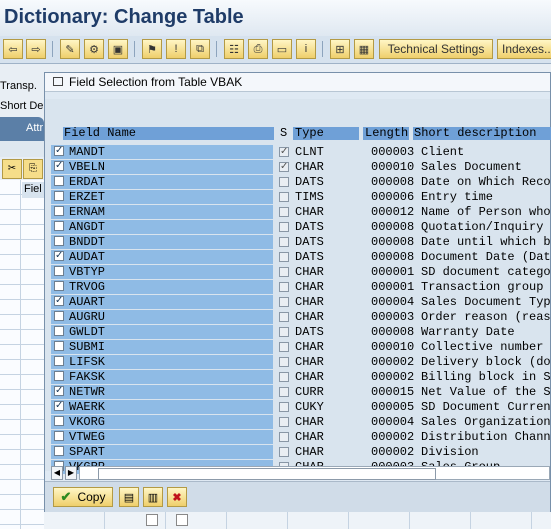 This screenshot has width=551, height=529. What do you see at coordinates (162, 317) in the screenshot?
I see `field-name-cell: AUGRU` at bounding box center [162, 317].